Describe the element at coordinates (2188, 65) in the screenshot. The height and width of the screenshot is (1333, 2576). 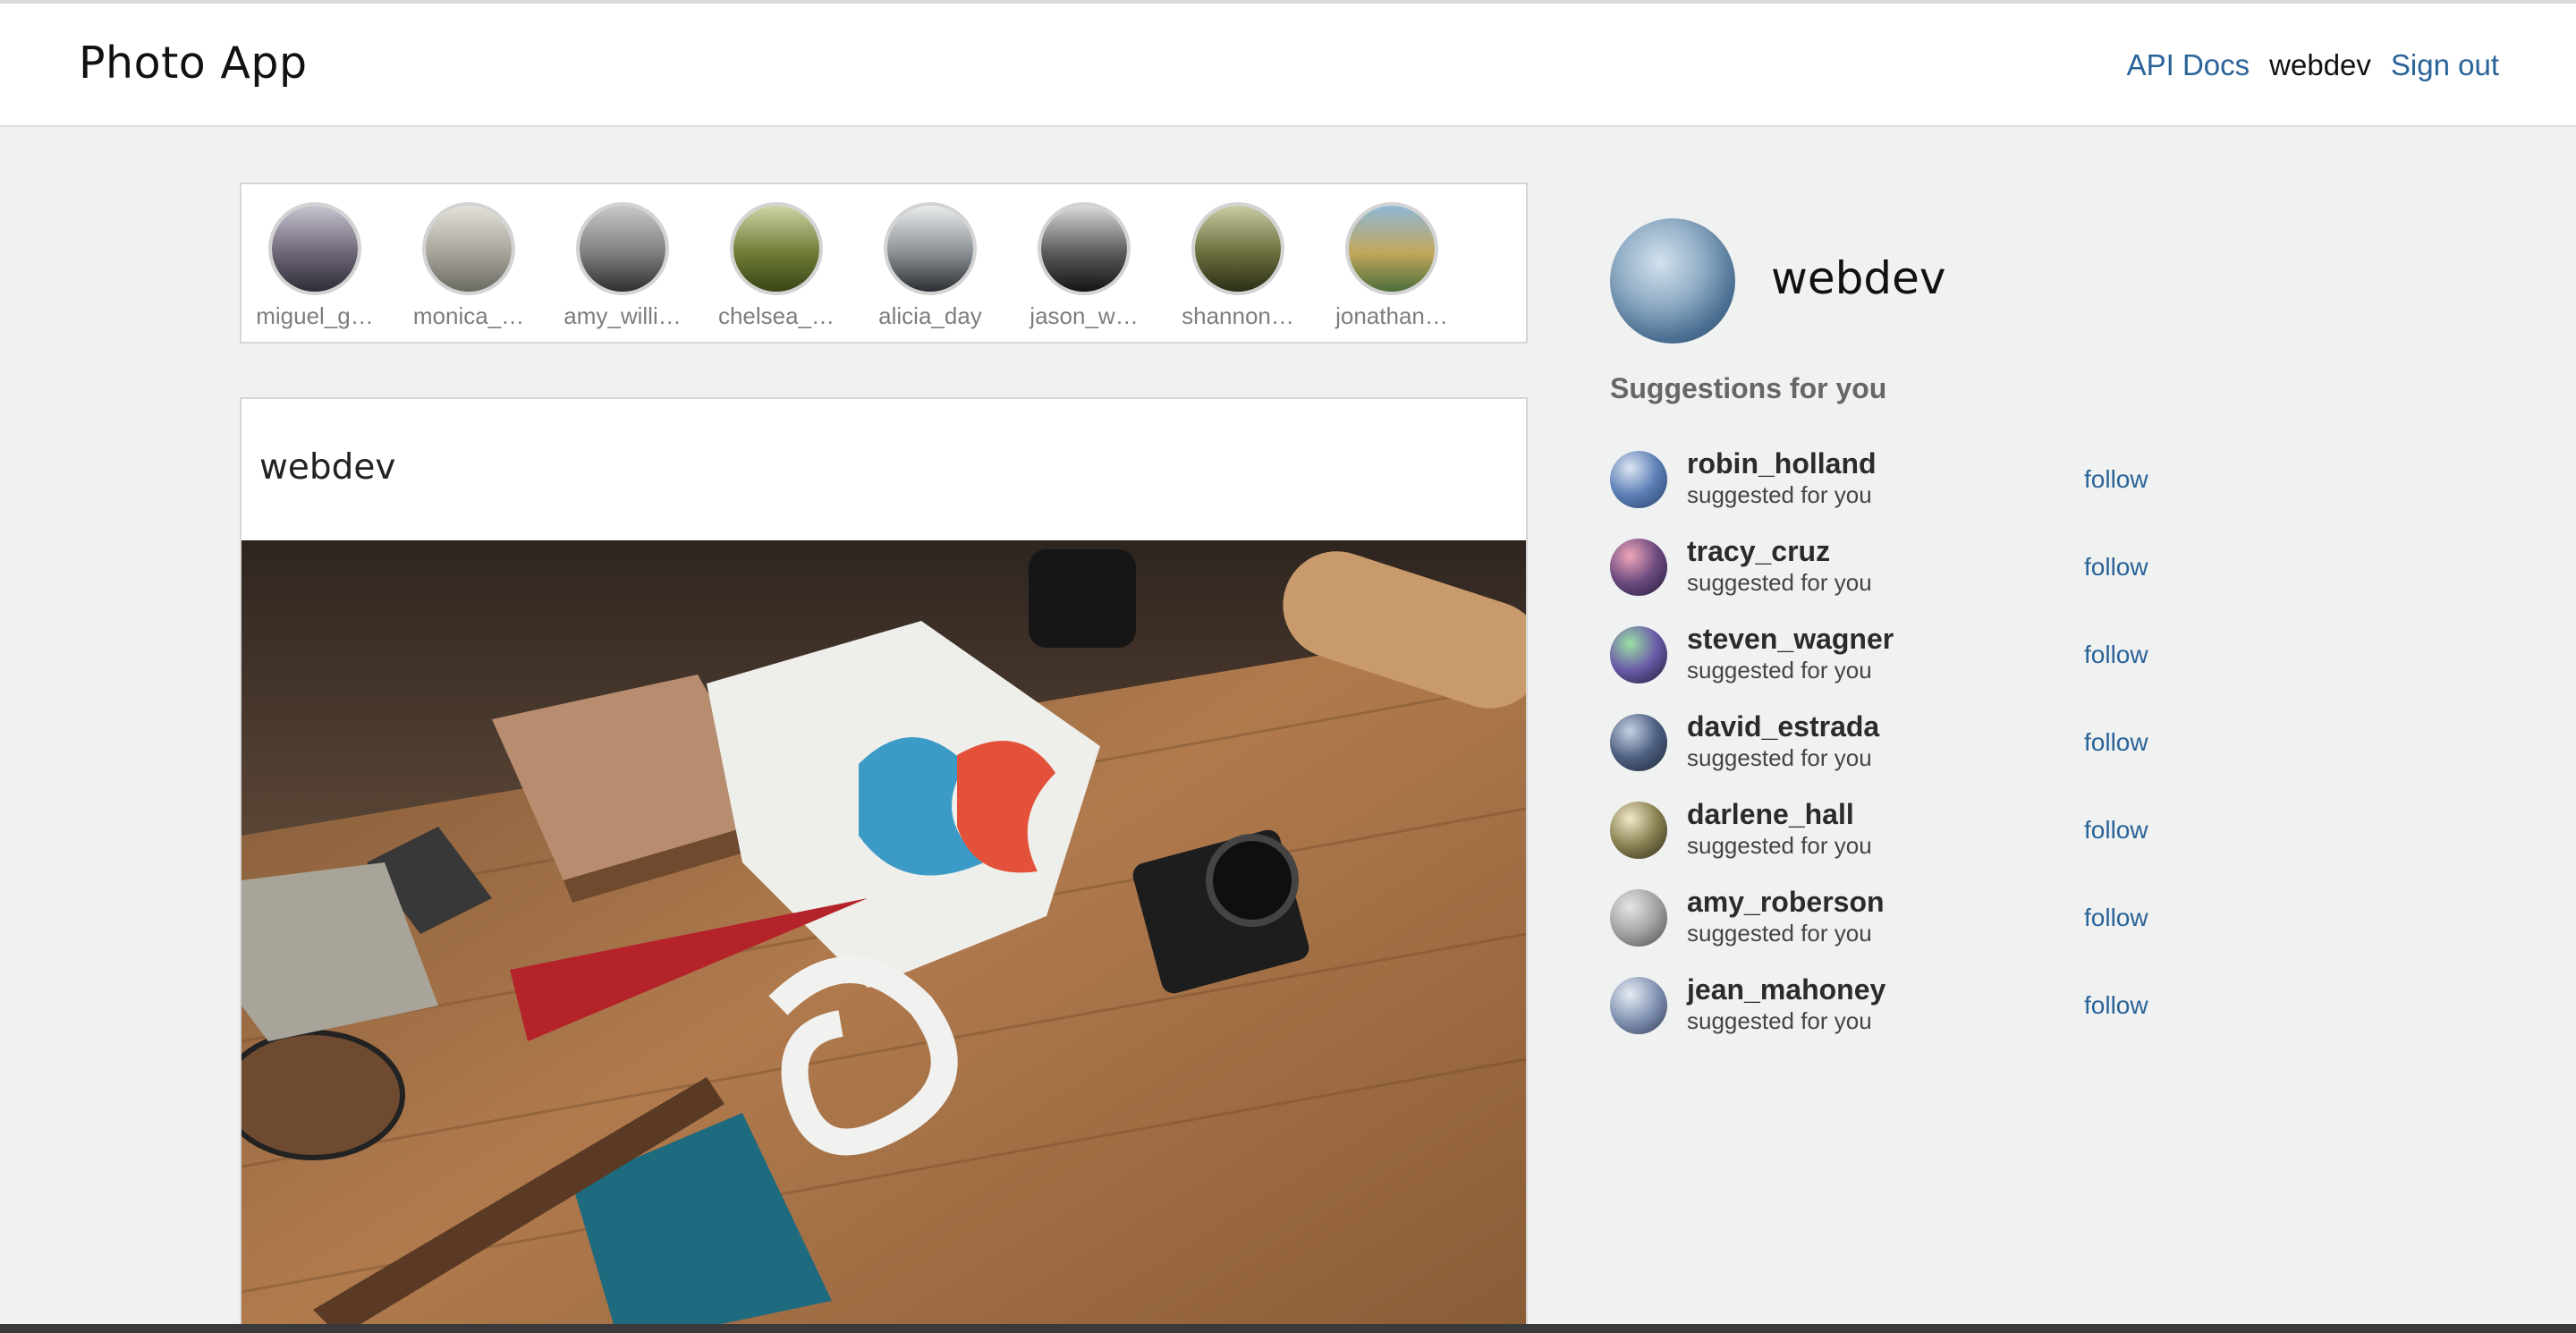
I see `api-docs-link: API Docs` at that location.